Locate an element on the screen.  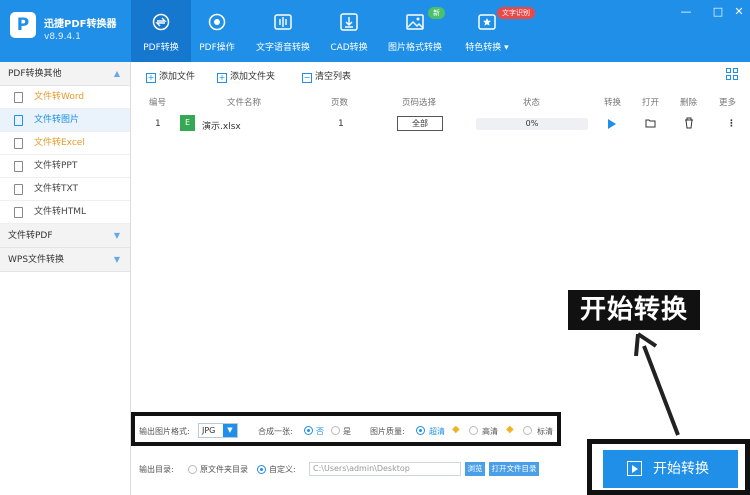
clear-list-button: − 清空列表 is located at coordinates (326, 76).